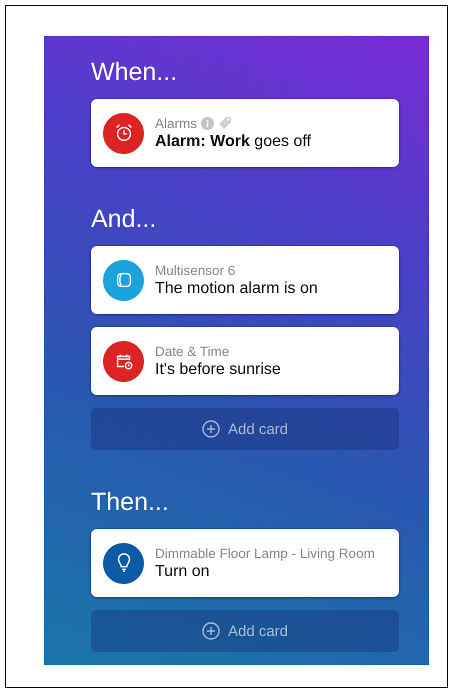 Image resolution: width=455 pixels, height=693 pixels. I want to click on card-description: Alarm: Work goes off, so click(233, 141).